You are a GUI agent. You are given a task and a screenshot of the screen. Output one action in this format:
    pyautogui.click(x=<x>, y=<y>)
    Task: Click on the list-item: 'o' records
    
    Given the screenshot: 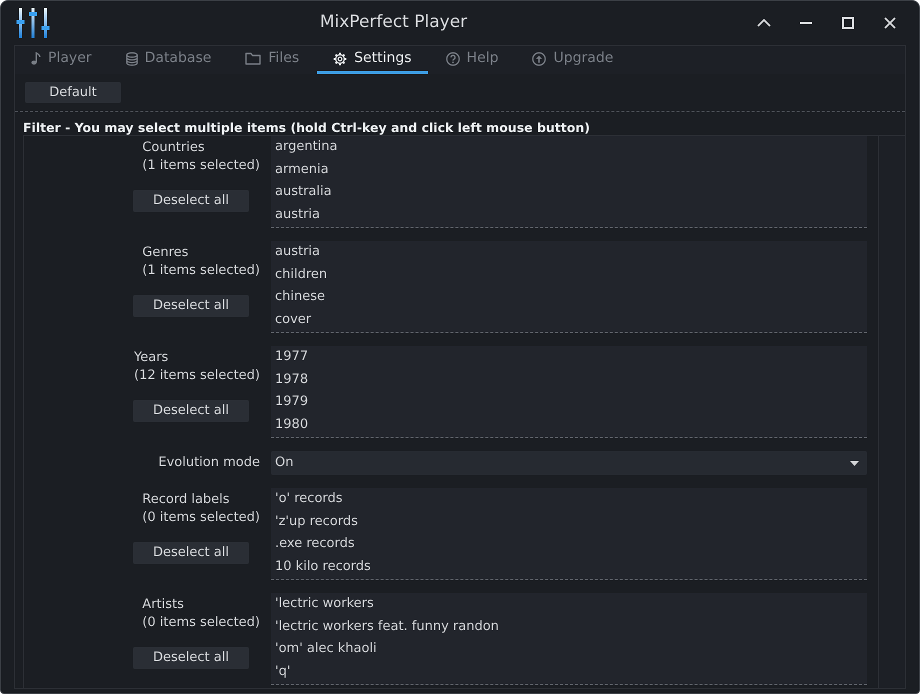 What is the action you would take?
    pyautogui.click(x=309, y=499)
    